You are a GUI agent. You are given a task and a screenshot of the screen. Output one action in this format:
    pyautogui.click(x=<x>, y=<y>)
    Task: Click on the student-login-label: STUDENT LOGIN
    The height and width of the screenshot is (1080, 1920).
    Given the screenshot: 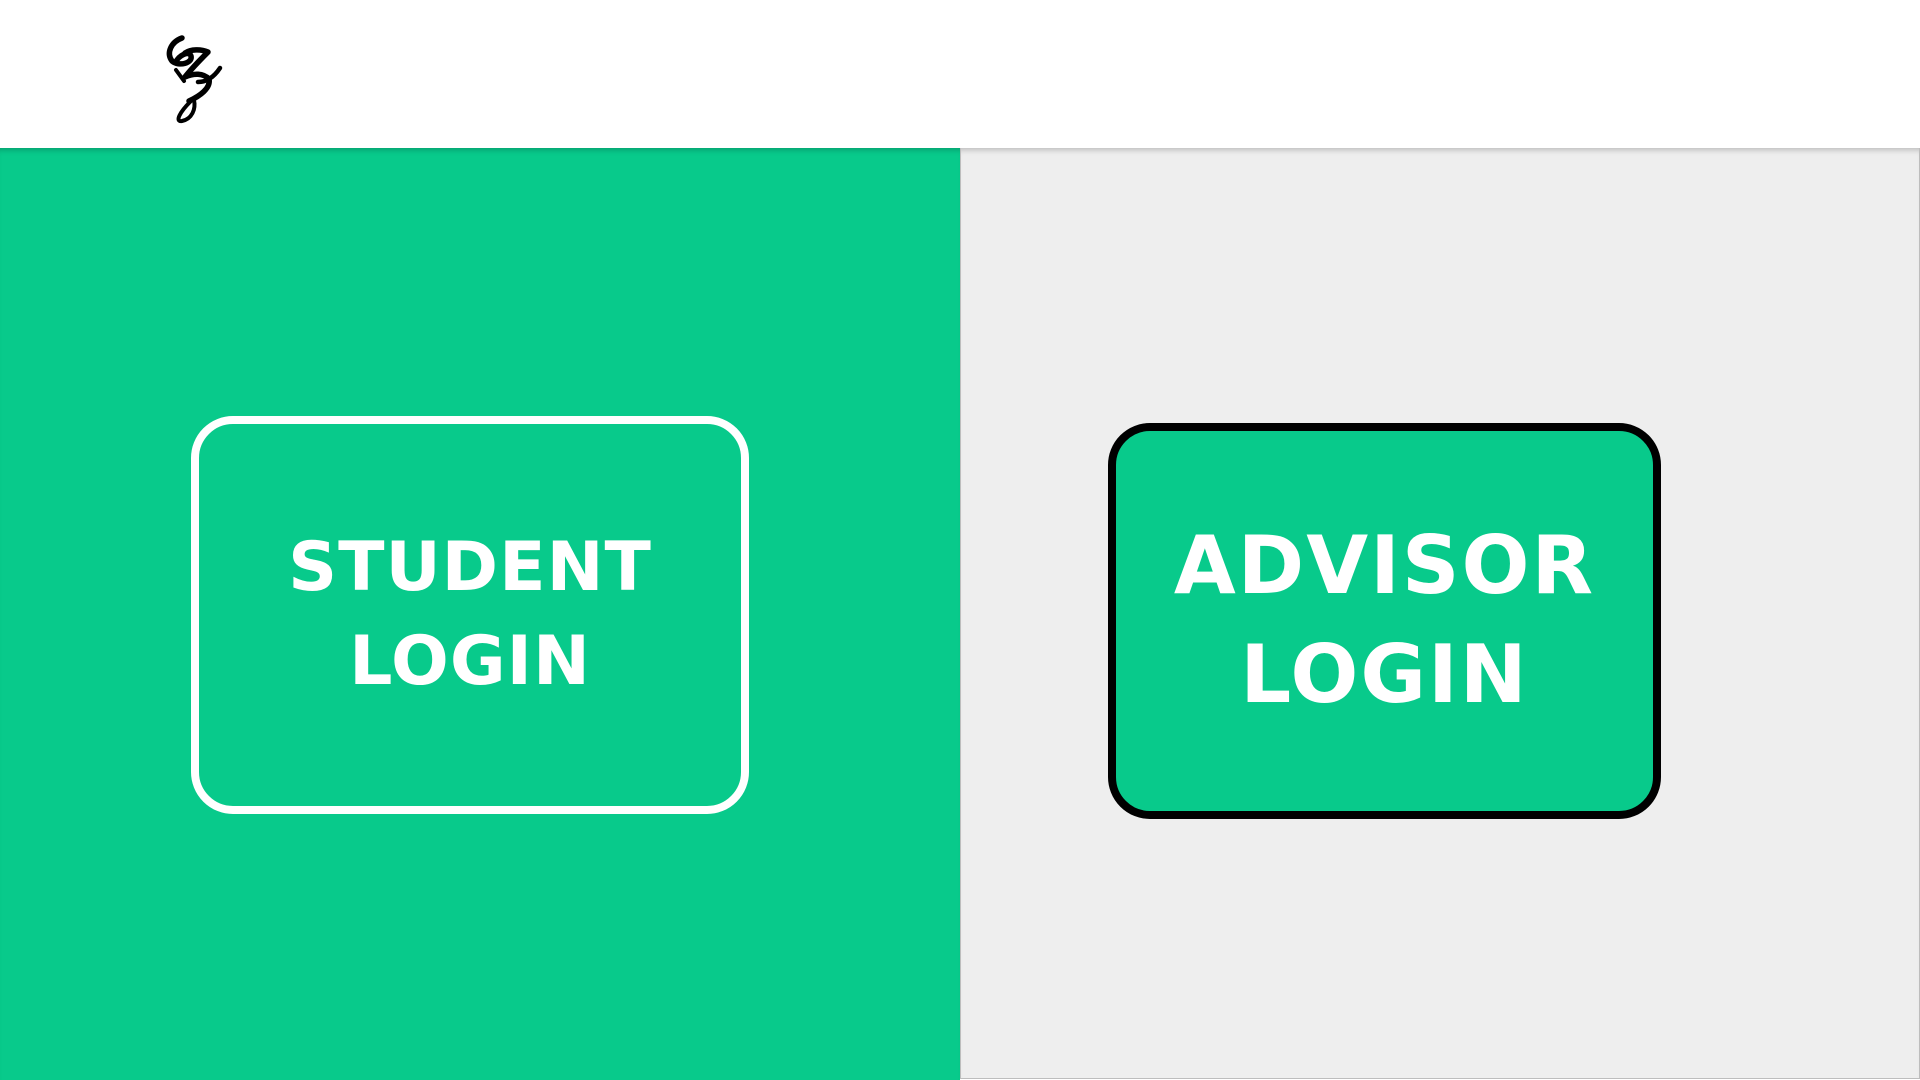 What is the action you would take?
    pyautogui.click(x=470, y=614)
    